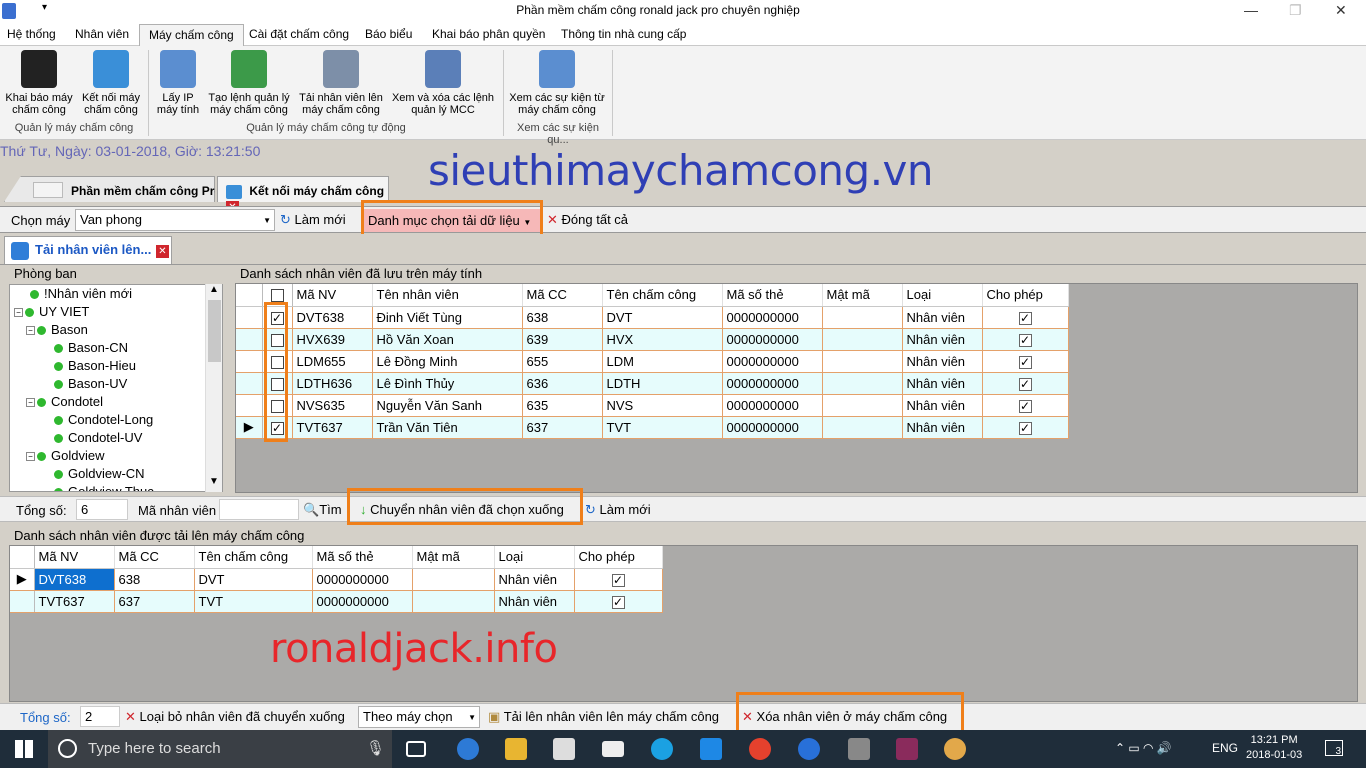 This screenshot has height=768, width=1366. What do you see at coordinates (253, 601) in the screenshot?
I see `cell-ten_cc: TVT` at bounding box center [253, 601].